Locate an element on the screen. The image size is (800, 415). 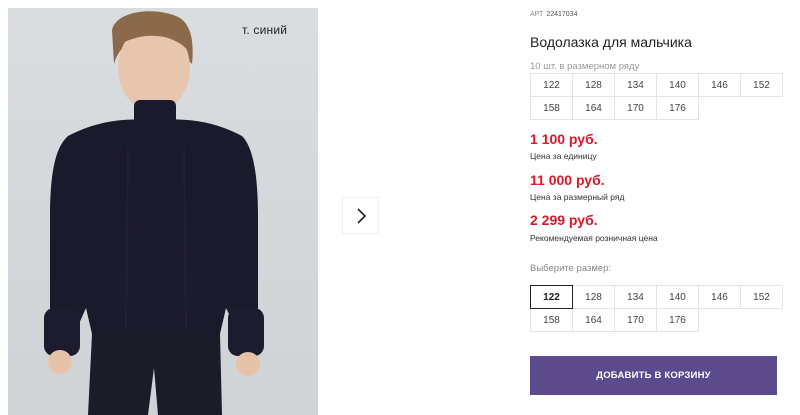
size-row-cell: 152 is located at coordinates (761, 85).